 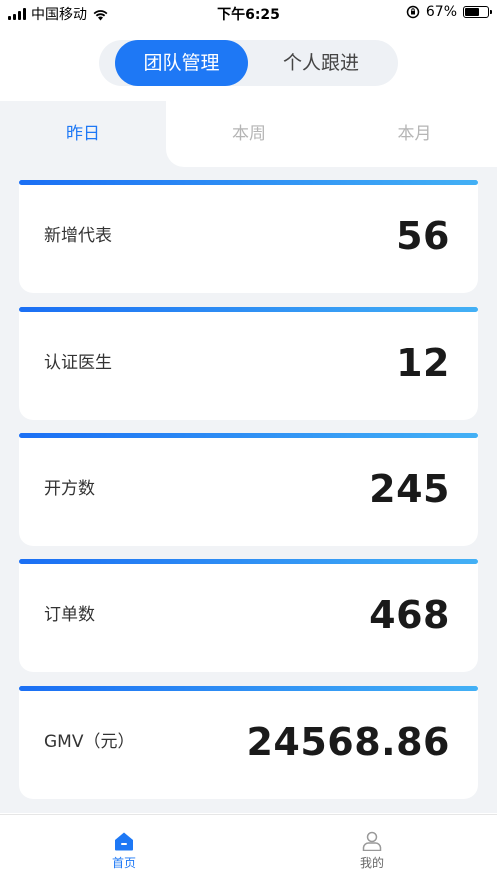 I want to click on bottom-nav: 首页 我的, so click(x=248, y=849).